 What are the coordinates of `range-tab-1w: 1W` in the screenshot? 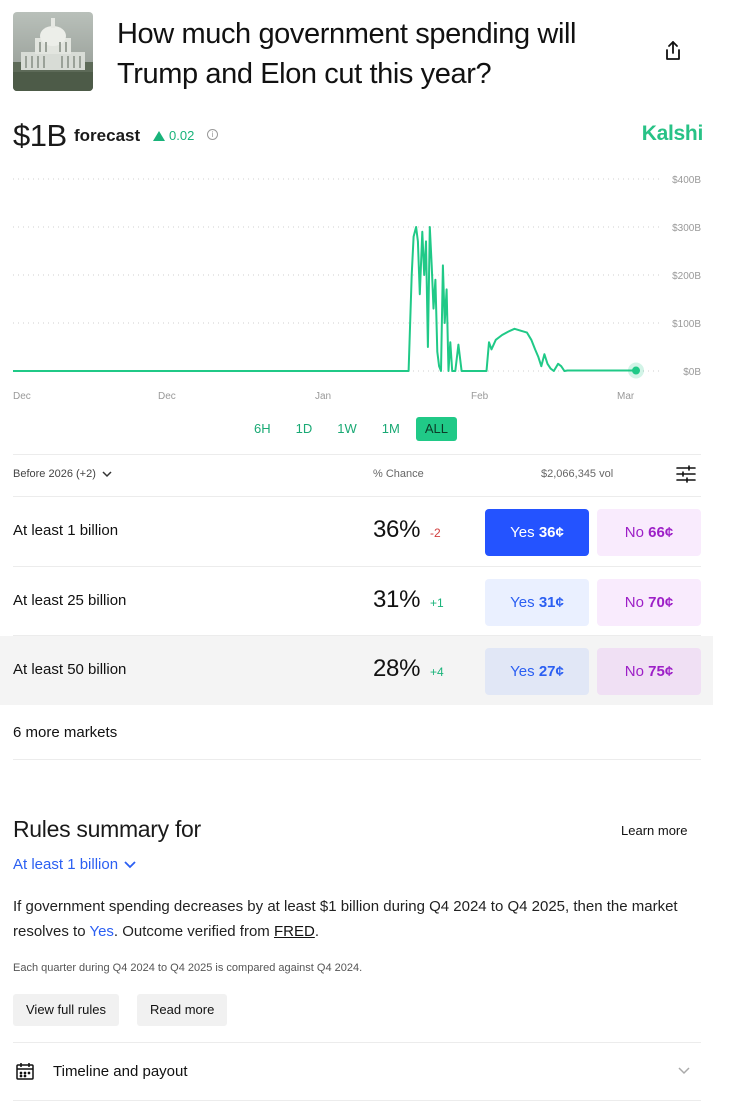 It's located at (347, 429).